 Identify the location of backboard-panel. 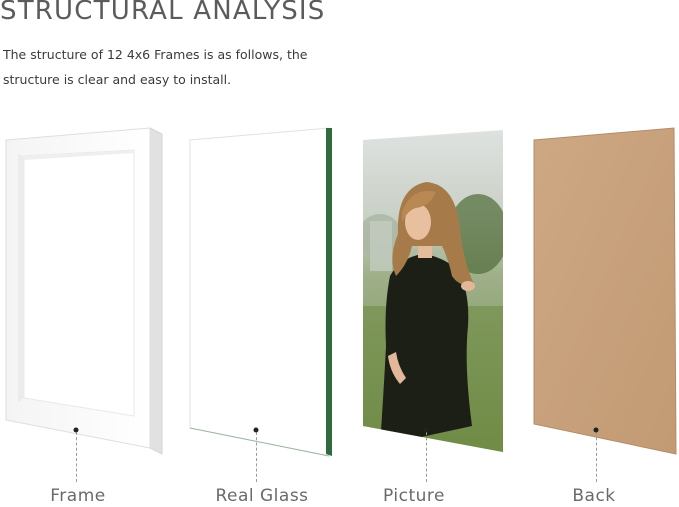
(605, 291).